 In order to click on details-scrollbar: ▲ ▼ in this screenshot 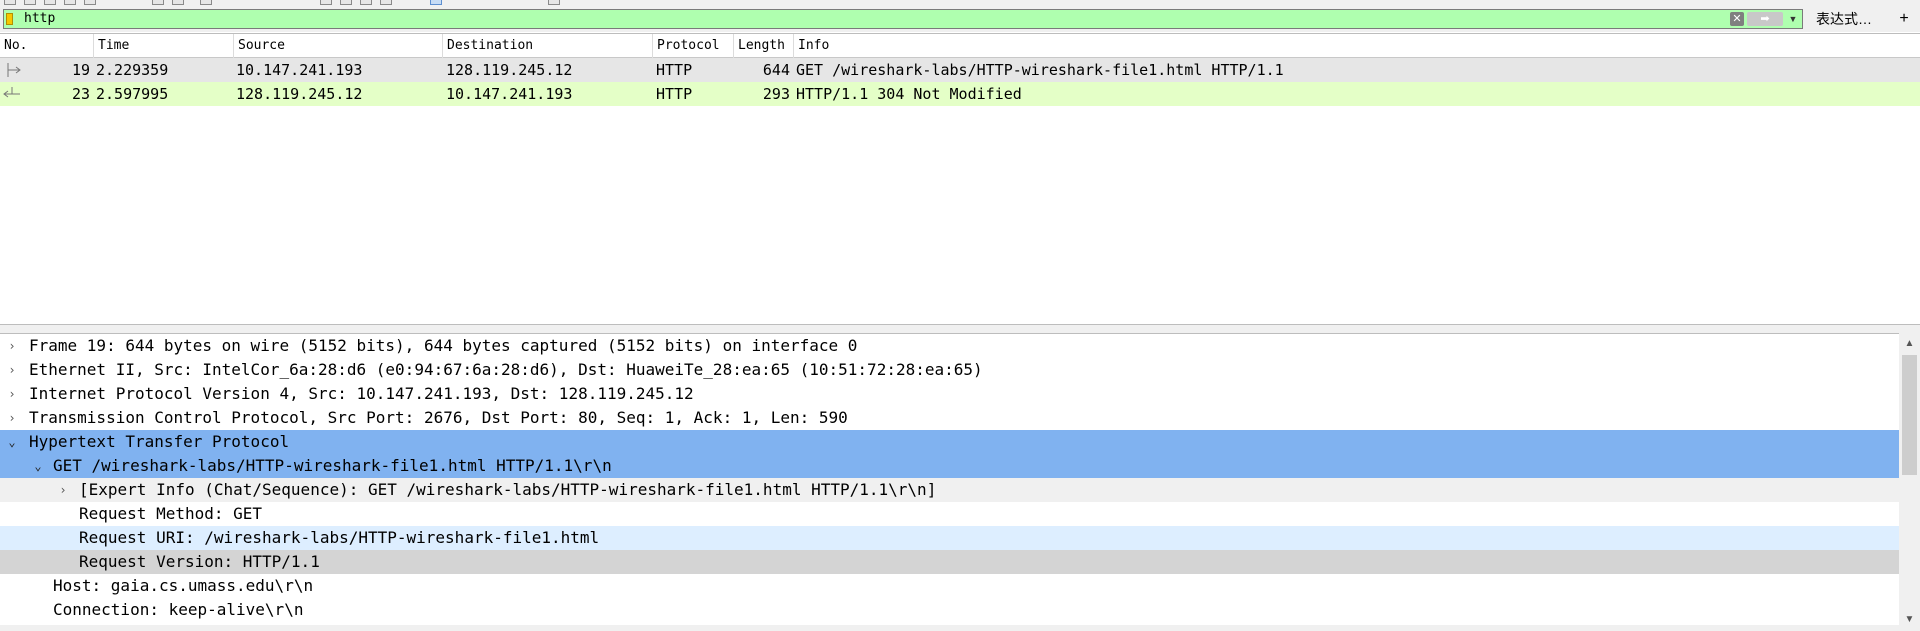, I will do `click(1909, 482)`.